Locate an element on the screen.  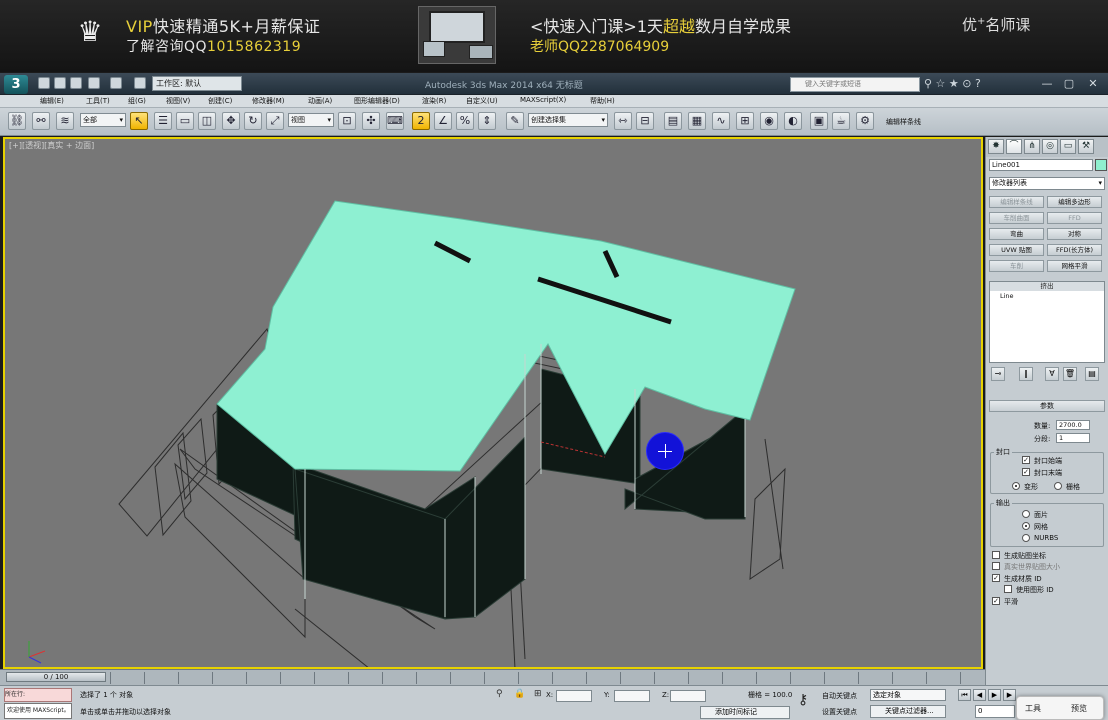
rotate-icon: ↻ is located at coordinates (253, 121).